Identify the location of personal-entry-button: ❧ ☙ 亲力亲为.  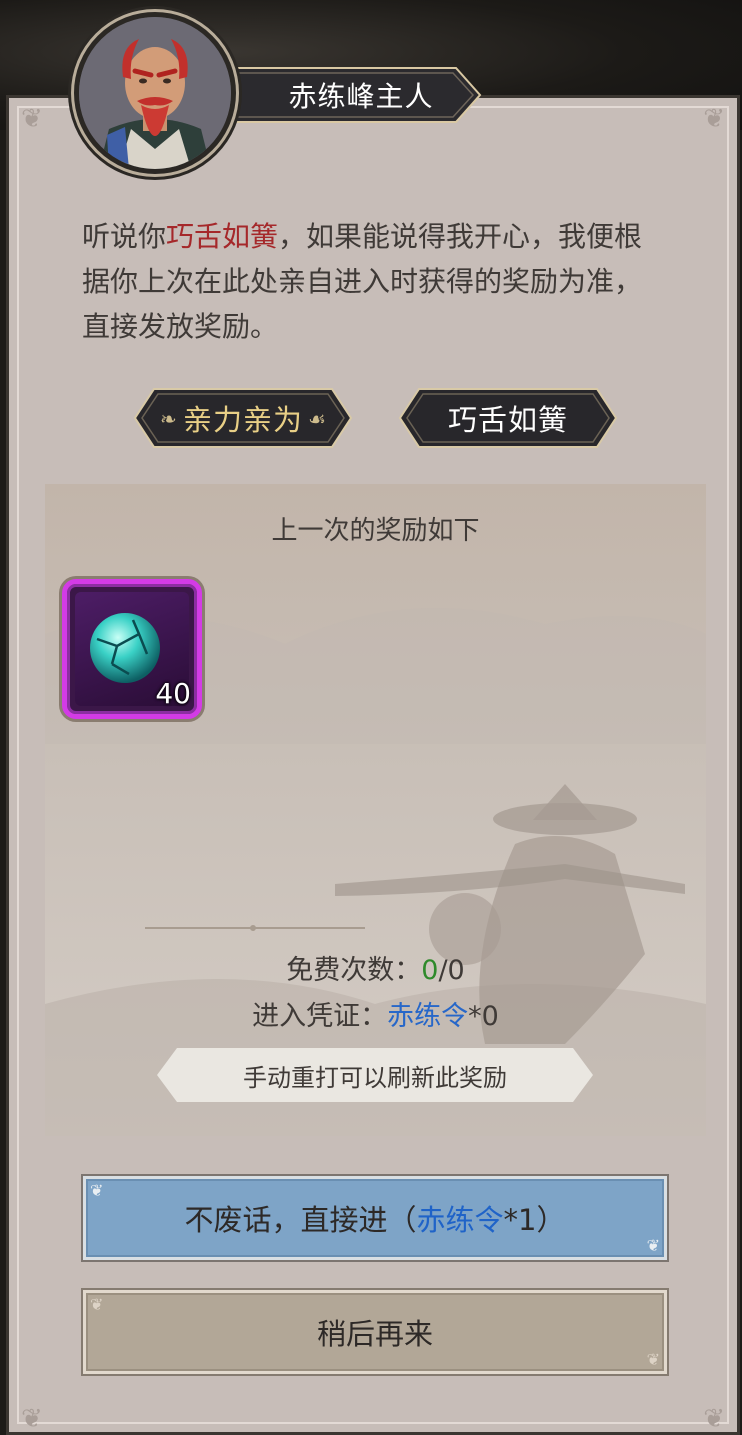
(243, 418).